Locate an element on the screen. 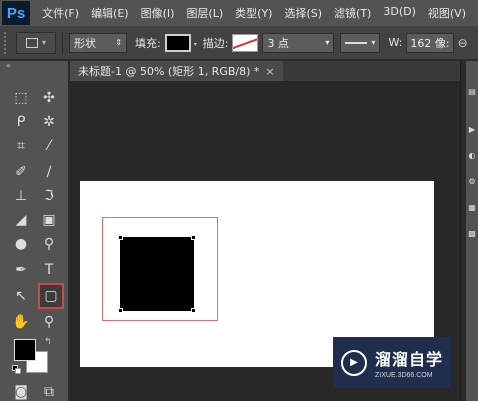 The width and height of the screenshot is (478, 401). watermark-title: 溜溜自学 is located at coordinates (409, 359).